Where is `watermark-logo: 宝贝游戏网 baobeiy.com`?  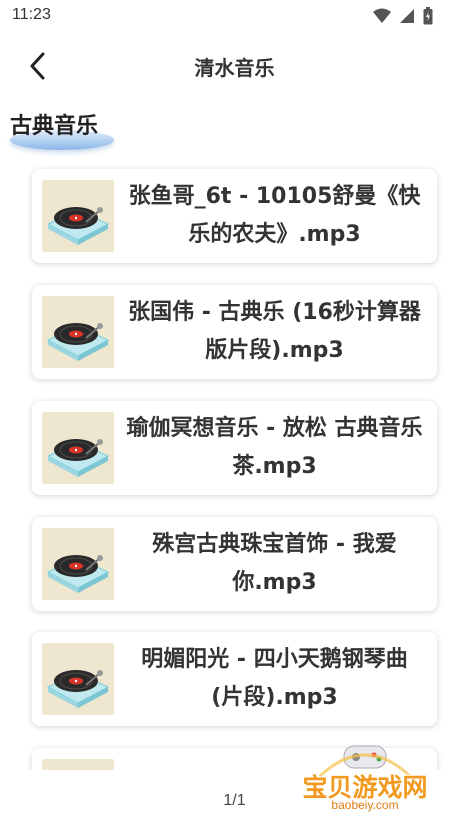
watermark-logo: 宝贝游戏网 baobeiy.com is located at coordinates (365, 785).